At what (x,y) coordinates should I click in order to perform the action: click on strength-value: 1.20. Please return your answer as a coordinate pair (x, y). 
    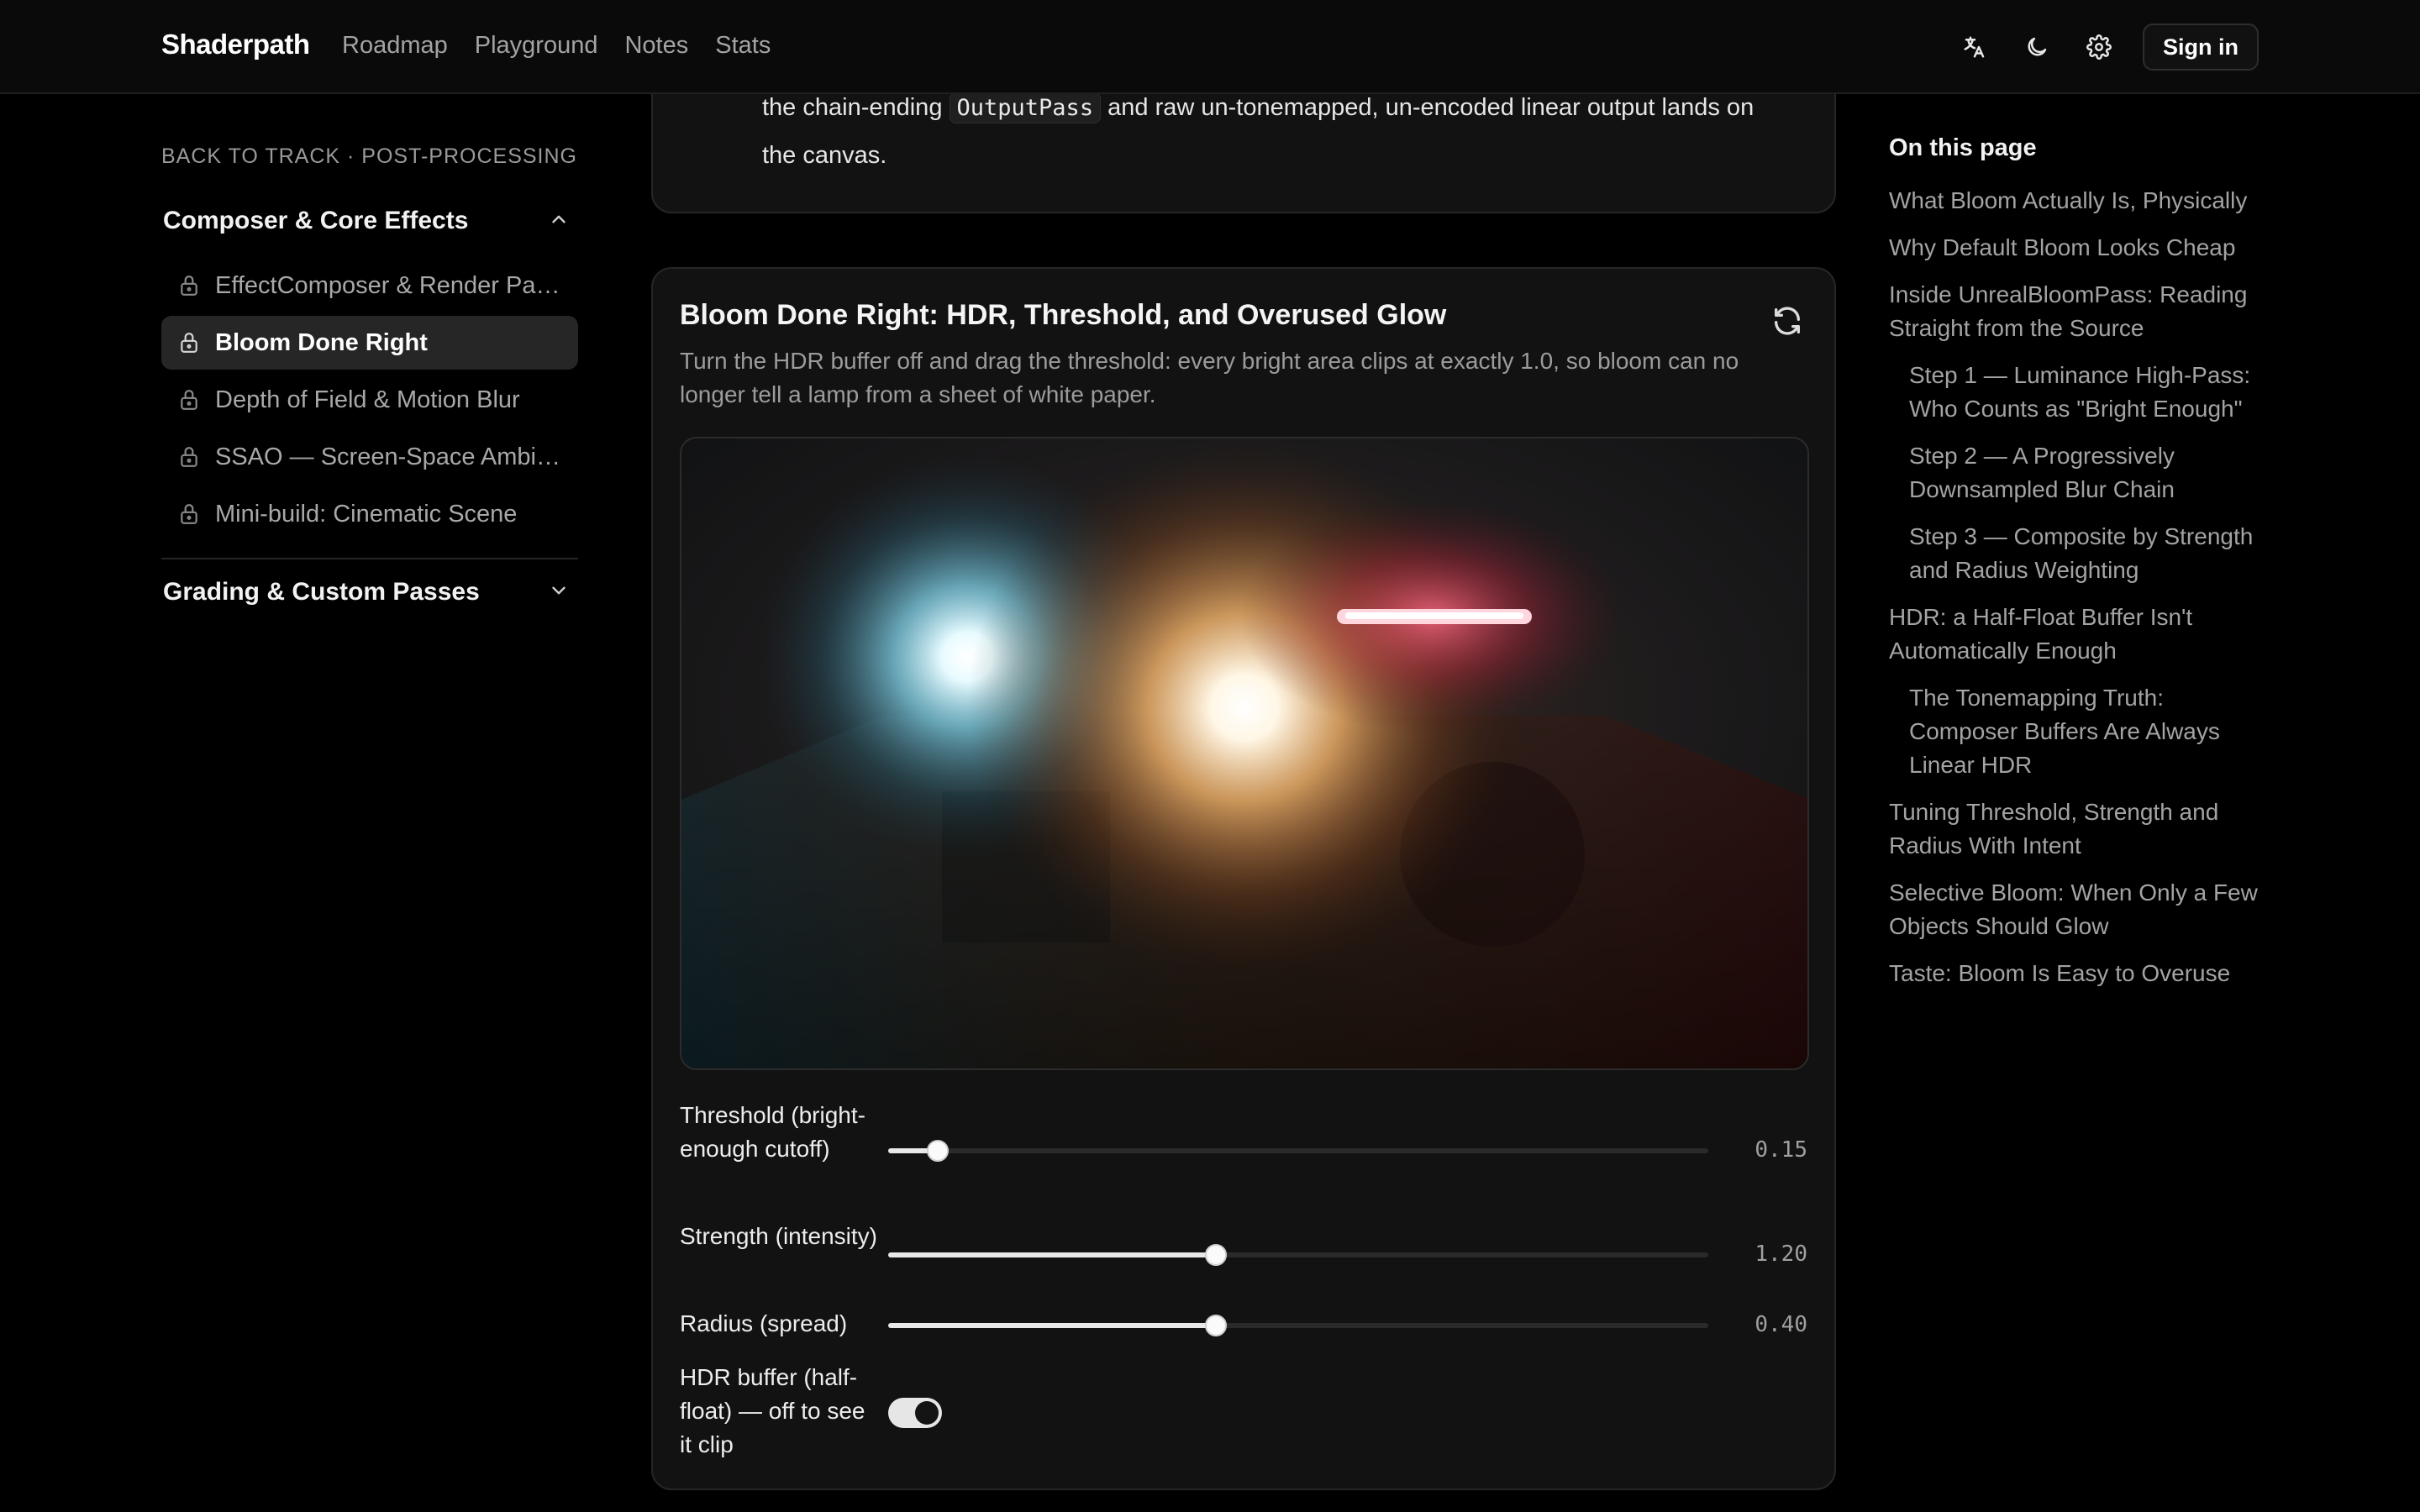
    Looking at the image, I should click on (1781, 1254).